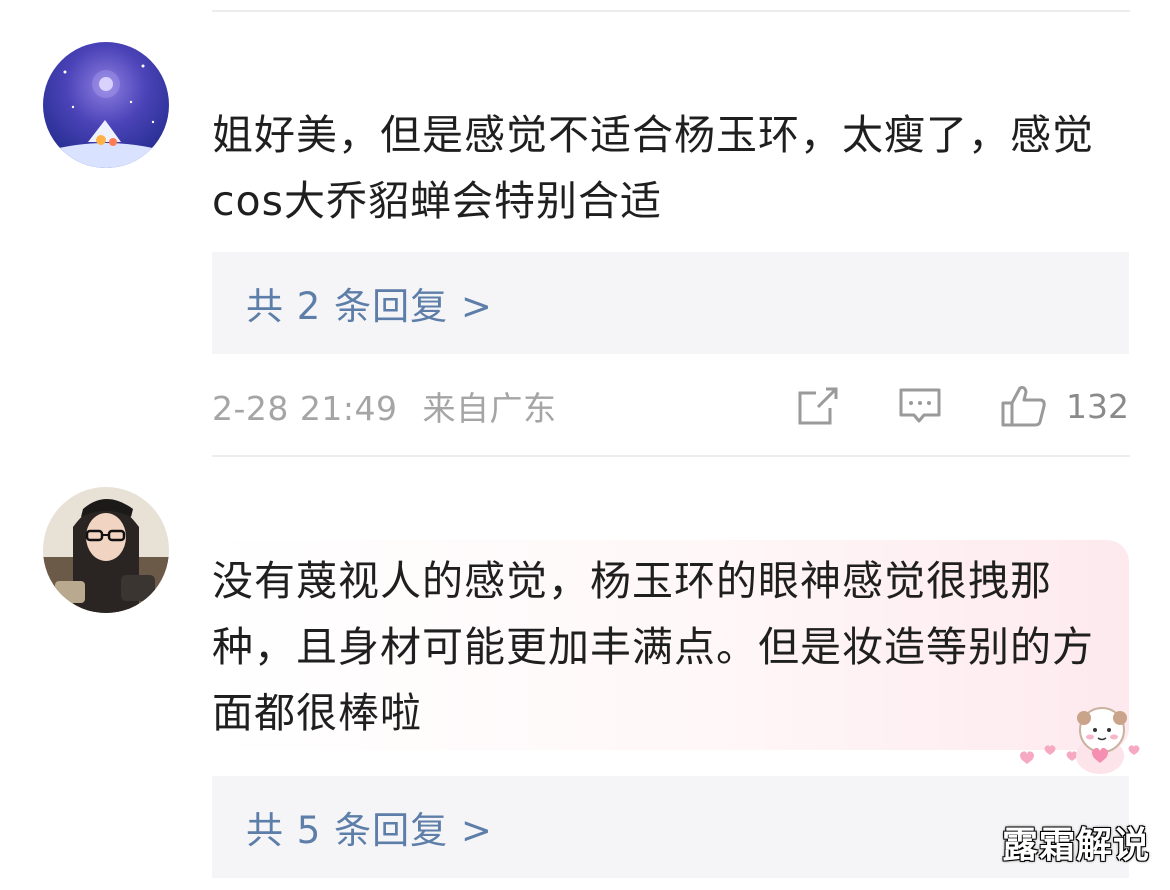  Describe the element at coordinates (369, 830) in the screenshot. I see `replies-label: 共 5 条回复 >` at that location.